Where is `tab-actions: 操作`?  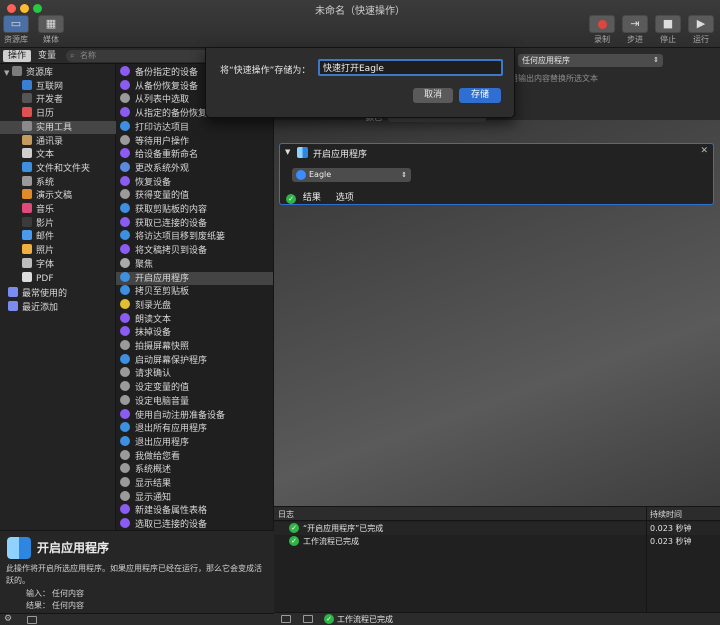
tab-actions: 操作 is located at coordinates (17, 56).